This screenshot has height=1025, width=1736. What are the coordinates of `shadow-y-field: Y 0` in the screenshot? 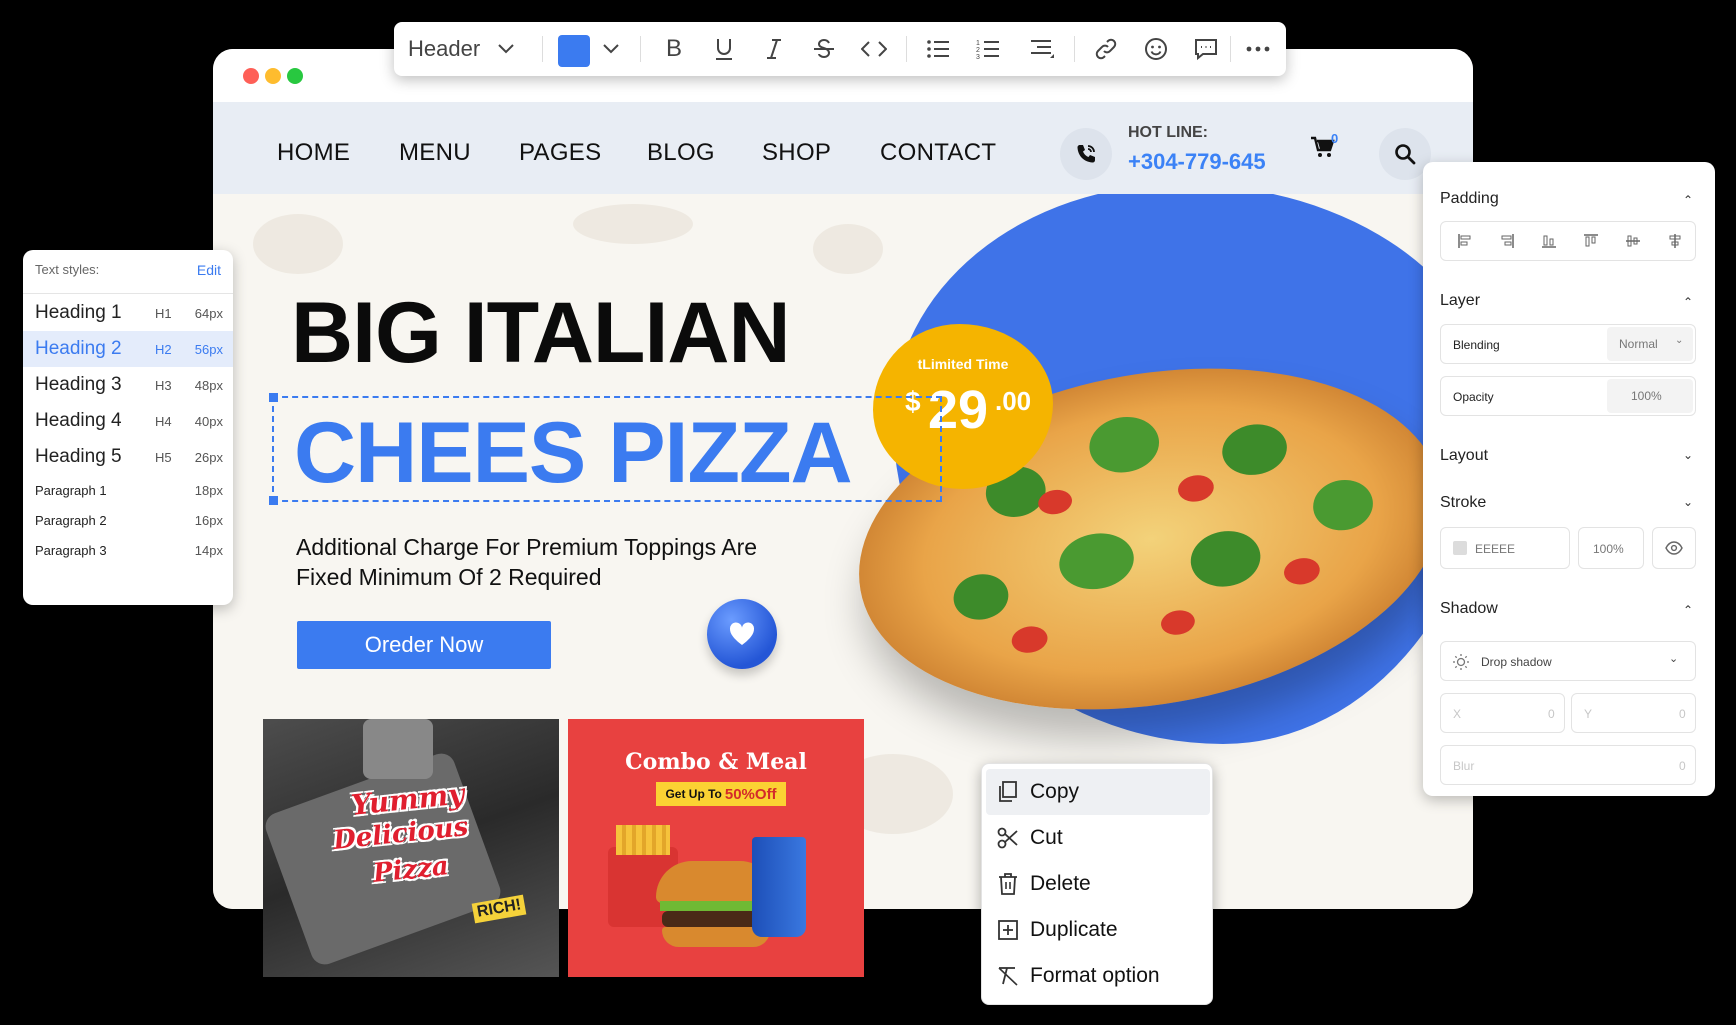 It's located at (1633, 713).